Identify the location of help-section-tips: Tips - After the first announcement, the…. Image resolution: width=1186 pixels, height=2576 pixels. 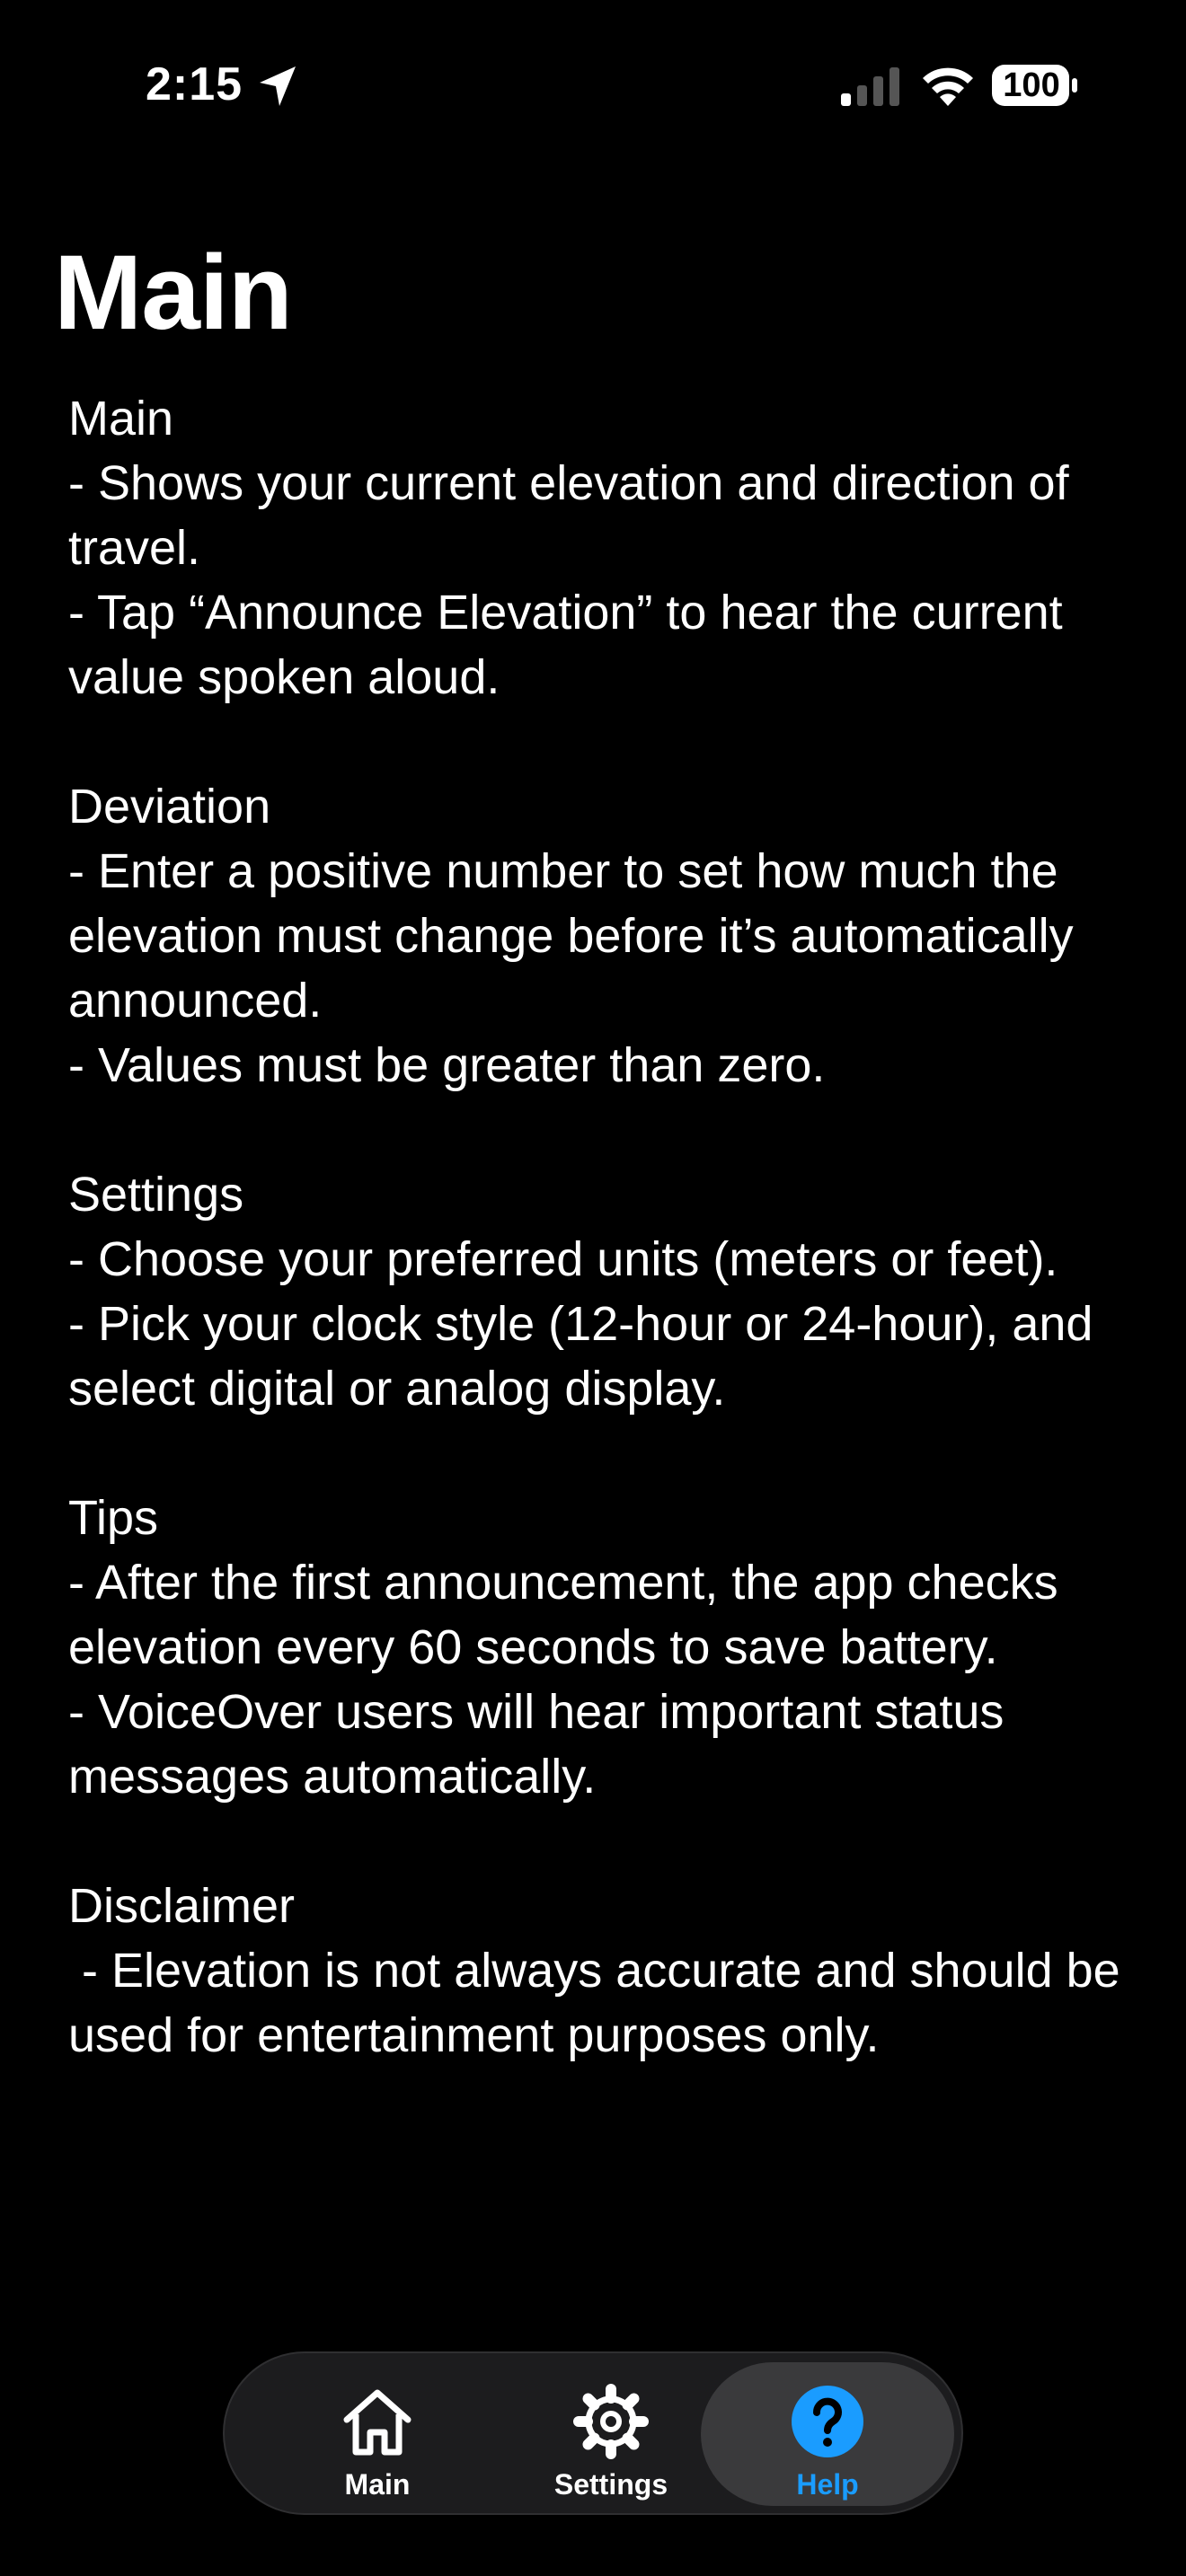
(602, 1647).